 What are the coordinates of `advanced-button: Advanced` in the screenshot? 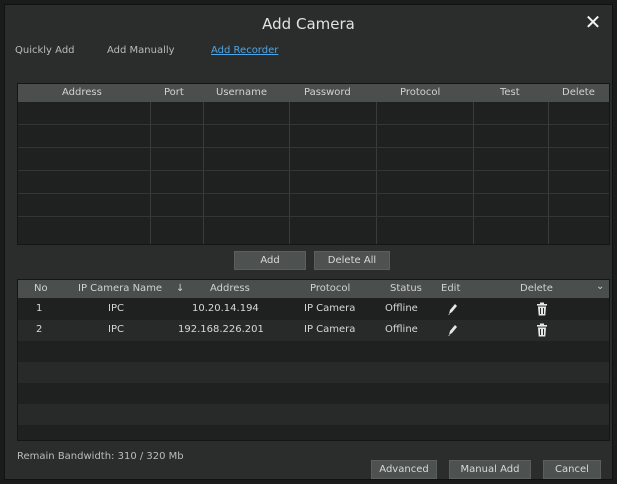 It's located at (404, 469).